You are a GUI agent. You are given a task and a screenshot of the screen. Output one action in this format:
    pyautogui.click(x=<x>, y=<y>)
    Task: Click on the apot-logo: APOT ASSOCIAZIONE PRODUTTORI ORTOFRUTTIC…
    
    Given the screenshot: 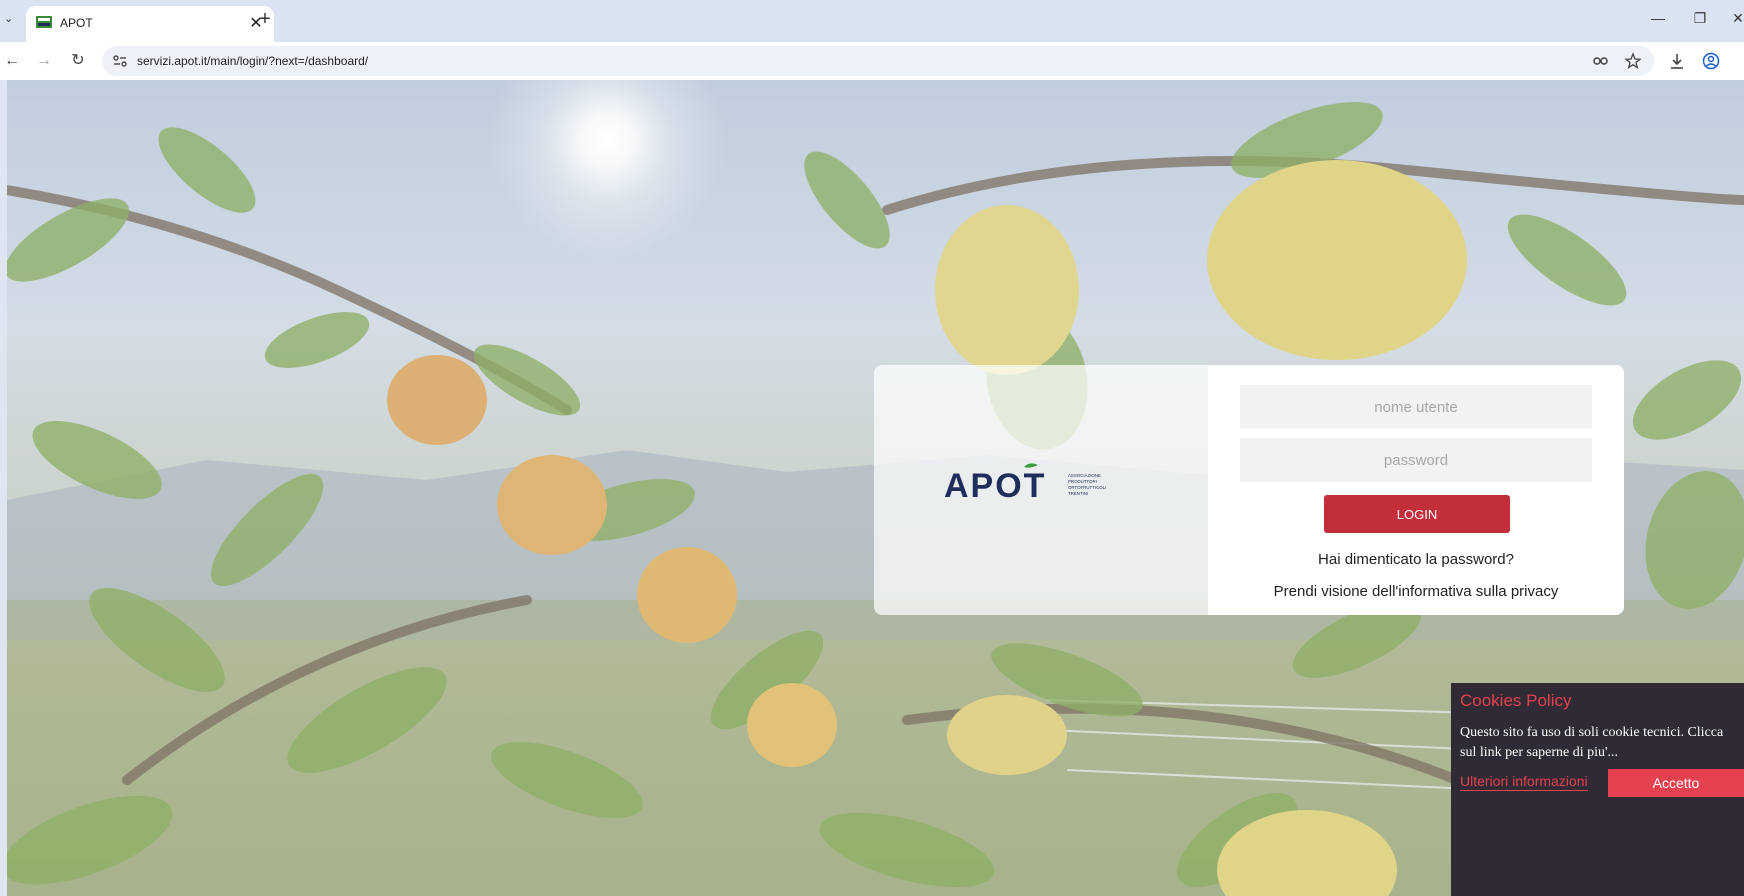 What is the action you would take?
    pyautogui.click(x=1025, y=483)
    